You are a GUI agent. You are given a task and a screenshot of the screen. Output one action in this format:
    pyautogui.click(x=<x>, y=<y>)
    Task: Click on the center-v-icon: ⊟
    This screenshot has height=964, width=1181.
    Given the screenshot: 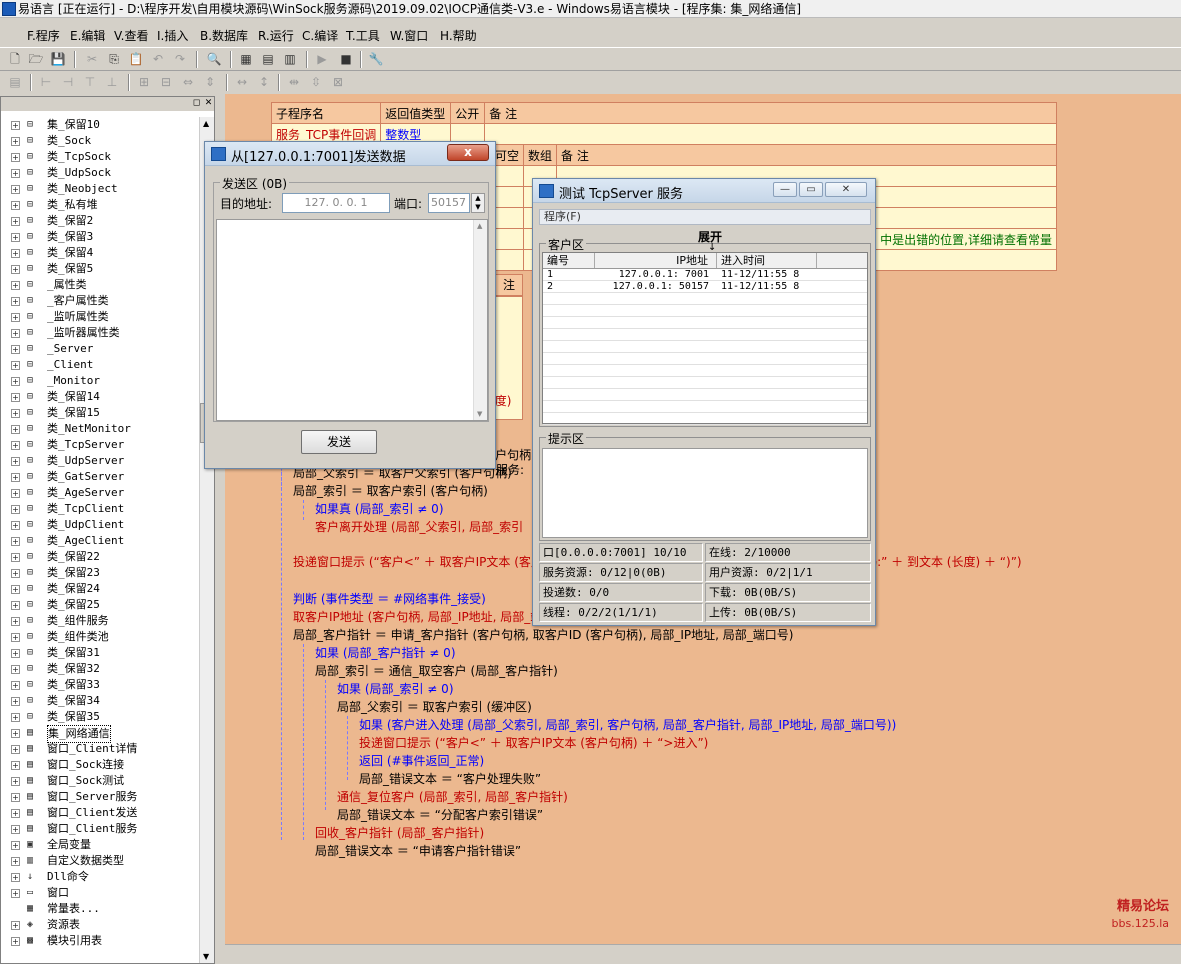 What is the action you would take?
    pyautogui.click(x=166, y=82)
    